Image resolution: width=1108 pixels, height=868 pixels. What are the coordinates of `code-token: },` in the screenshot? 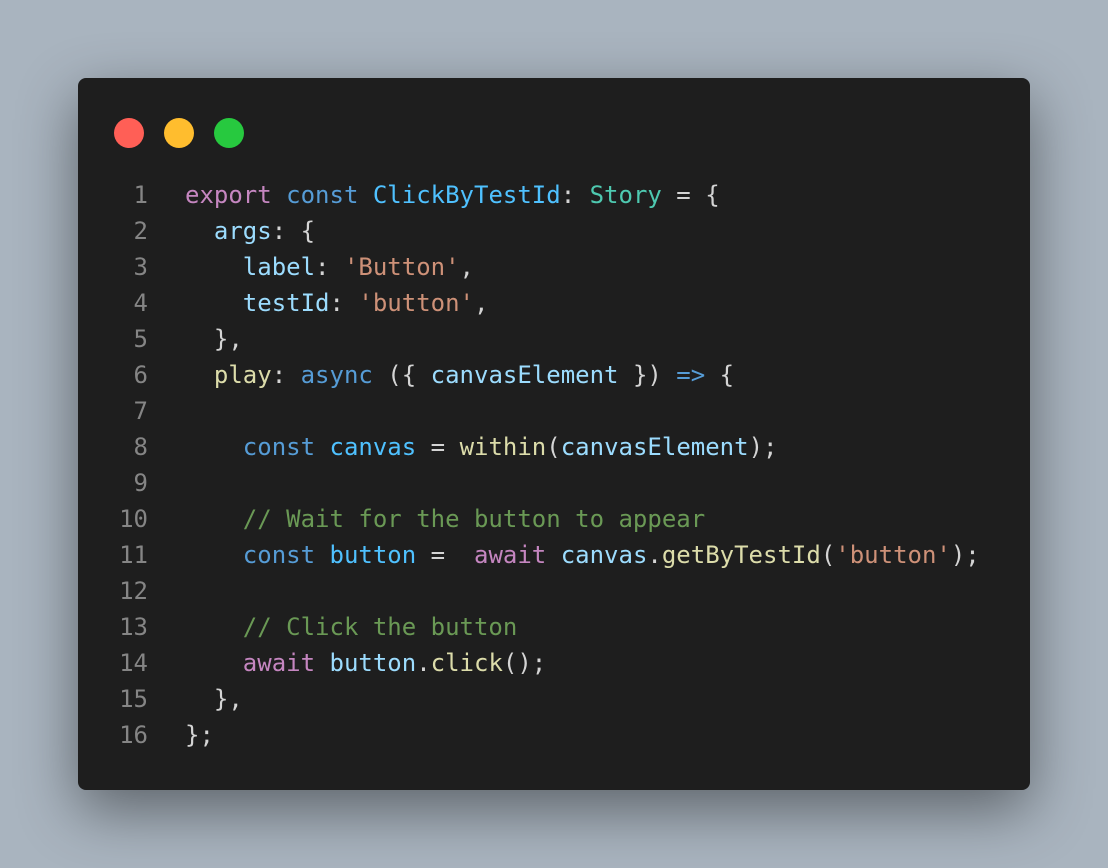 It's located at (214, 699).